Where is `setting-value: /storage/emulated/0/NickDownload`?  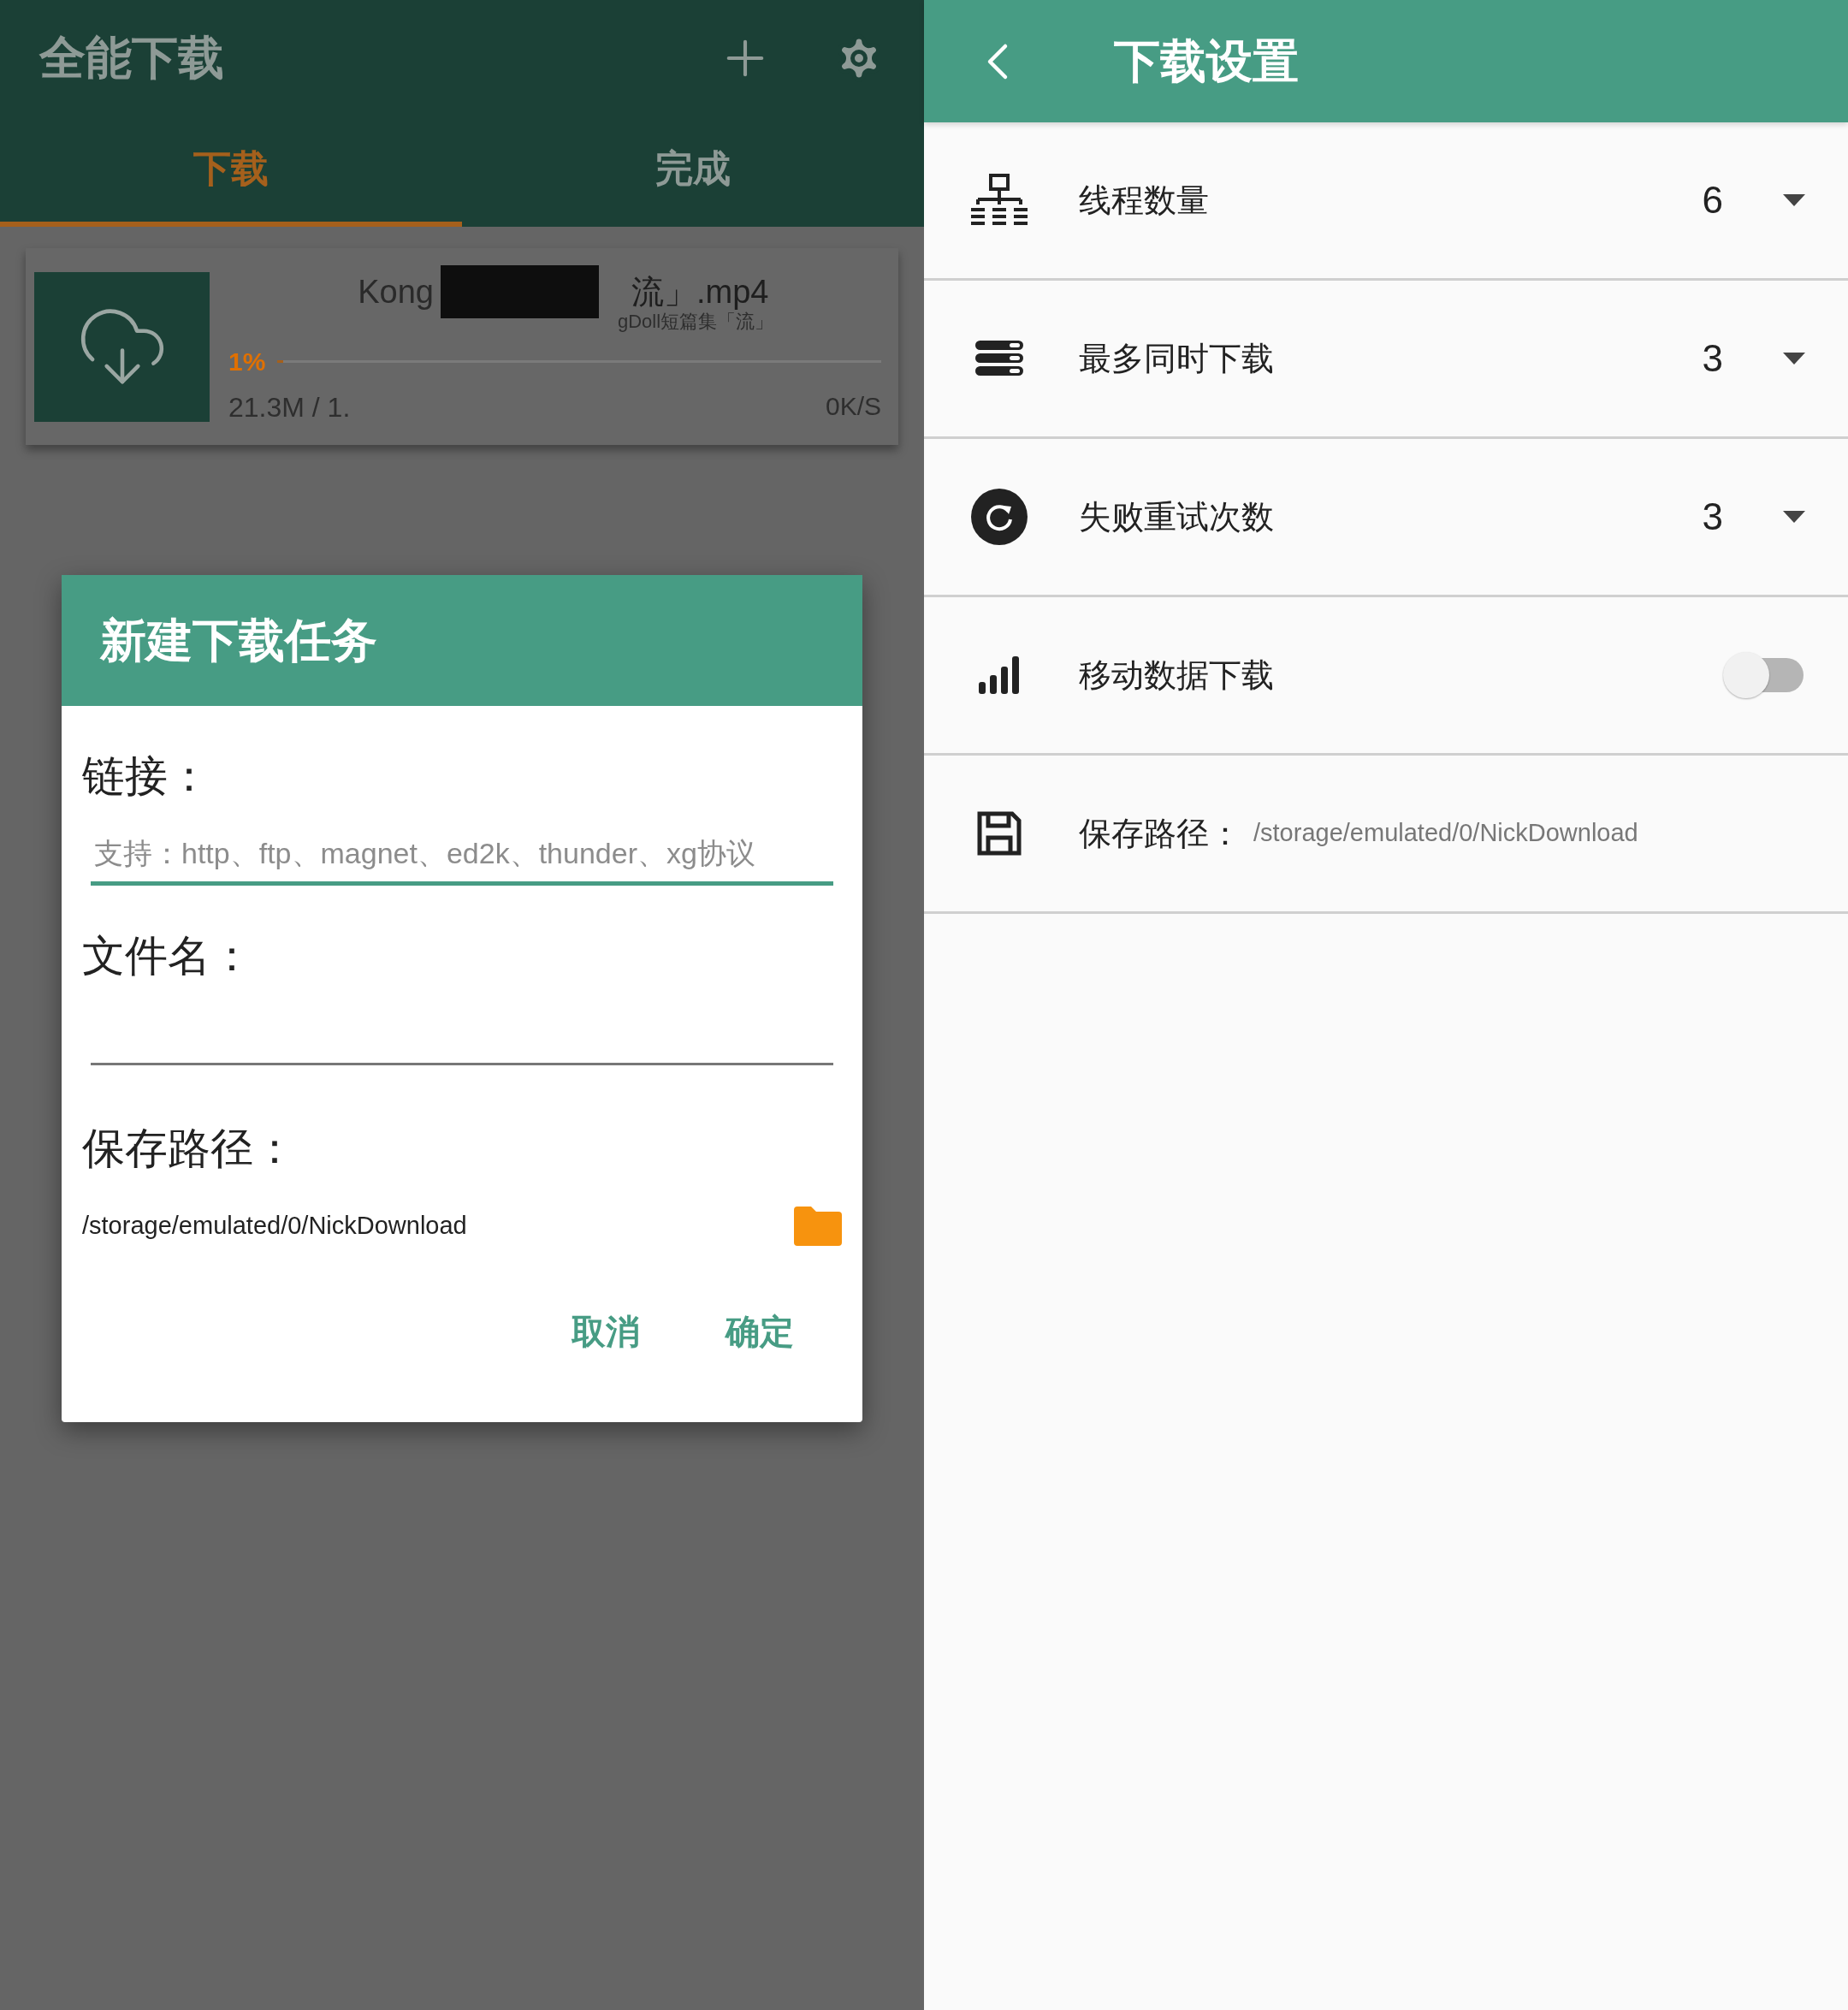 setting-value: /storage/emulated/0/NickDownload is located at coordinates (1445, 834).